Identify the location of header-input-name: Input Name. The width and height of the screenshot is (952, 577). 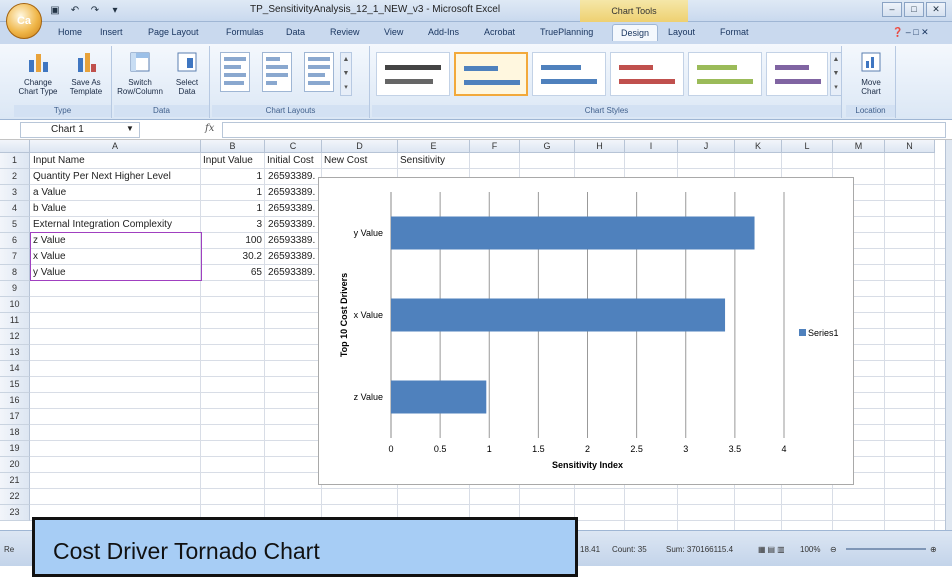
(115, 161).